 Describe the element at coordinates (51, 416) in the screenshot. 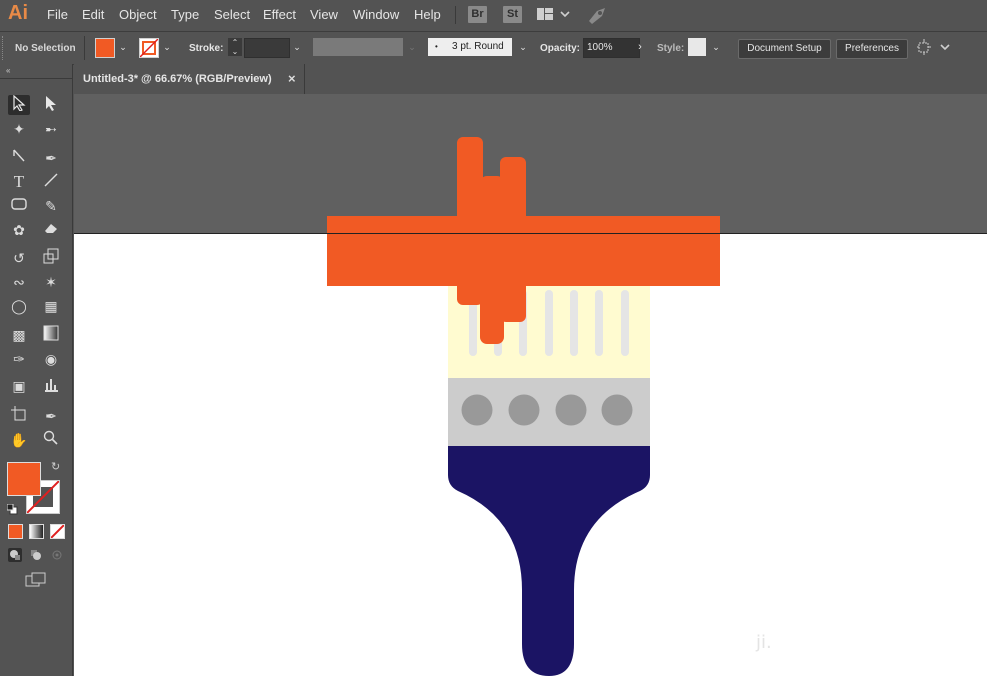

I see `slice-tool-icon: ✒` at that location.